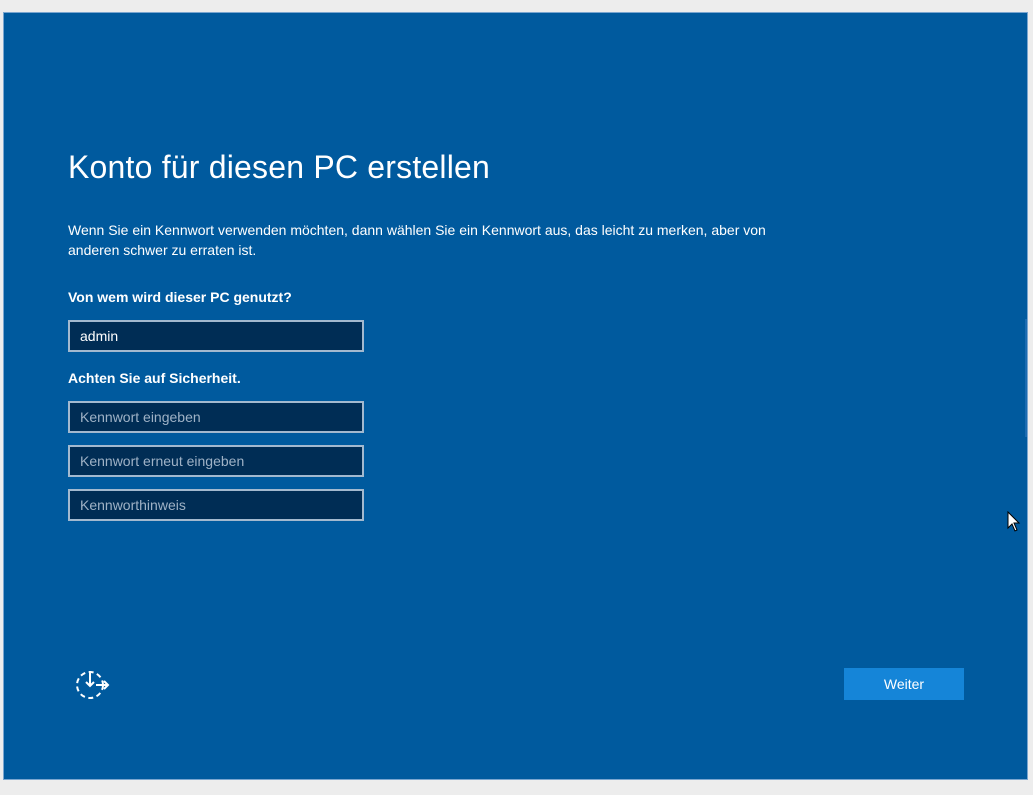 The image size is (1033, 795). I want to click on password-confirm-input, so click(216, 461).